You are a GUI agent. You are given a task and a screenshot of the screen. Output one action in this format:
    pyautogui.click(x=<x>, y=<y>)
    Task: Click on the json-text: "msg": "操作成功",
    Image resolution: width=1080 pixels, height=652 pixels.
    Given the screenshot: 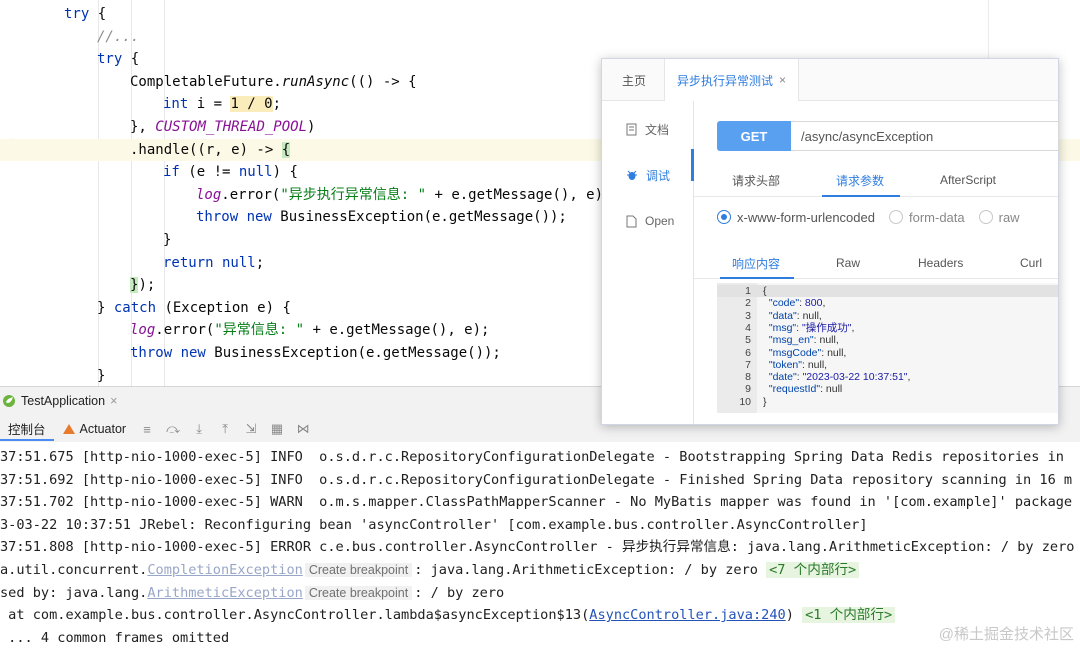 What is the action you would take?
    pyautogui.click(x=809, y=327)
    